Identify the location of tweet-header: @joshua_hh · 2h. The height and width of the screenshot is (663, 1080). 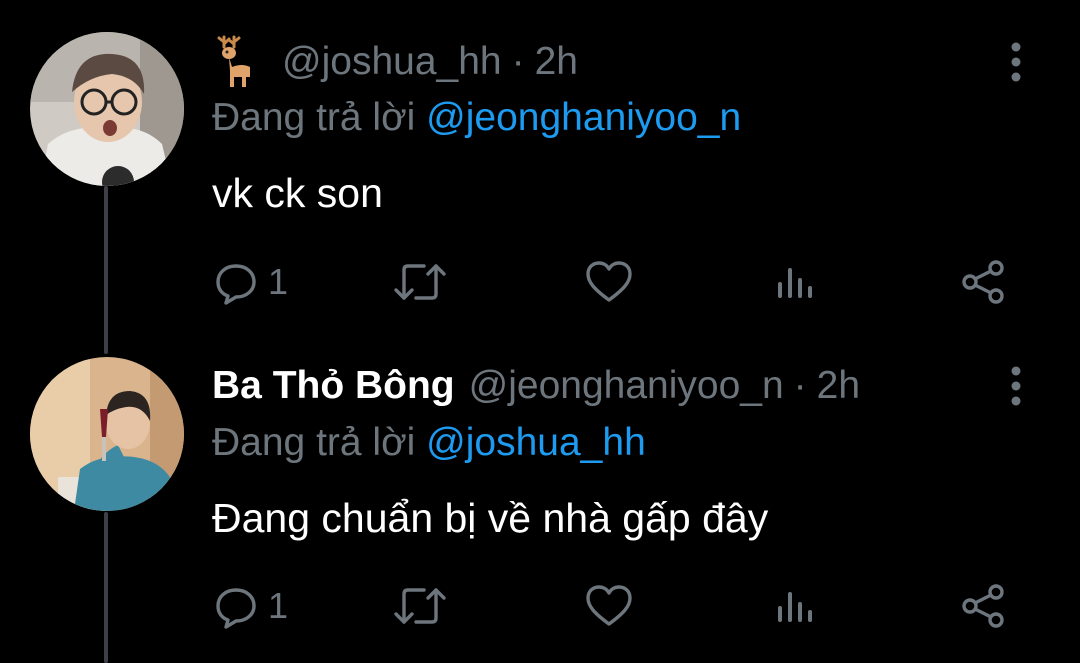
(395, 62).